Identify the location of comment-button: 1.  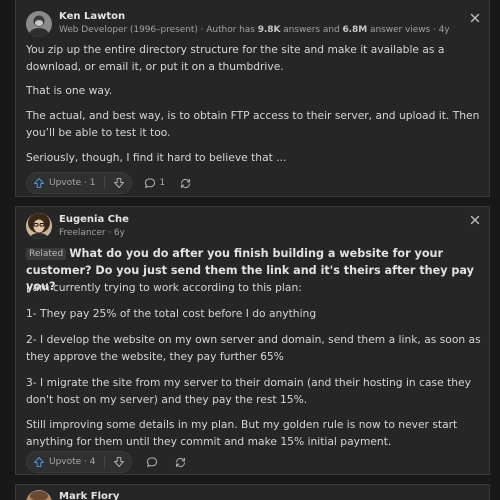
(155, 183).